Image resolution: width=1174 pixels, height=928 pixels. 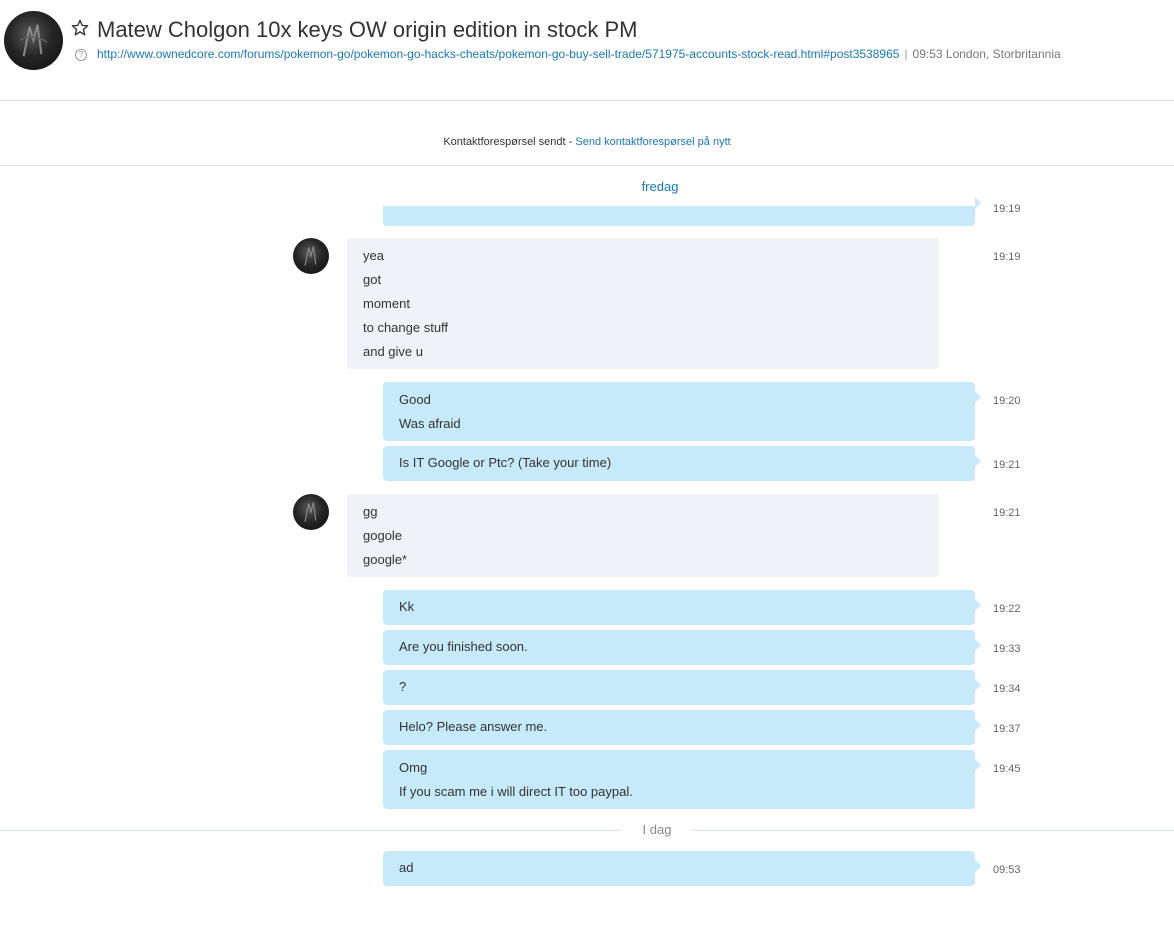 I want to click on message-time: 19:34, so click(x=1007, y=689).